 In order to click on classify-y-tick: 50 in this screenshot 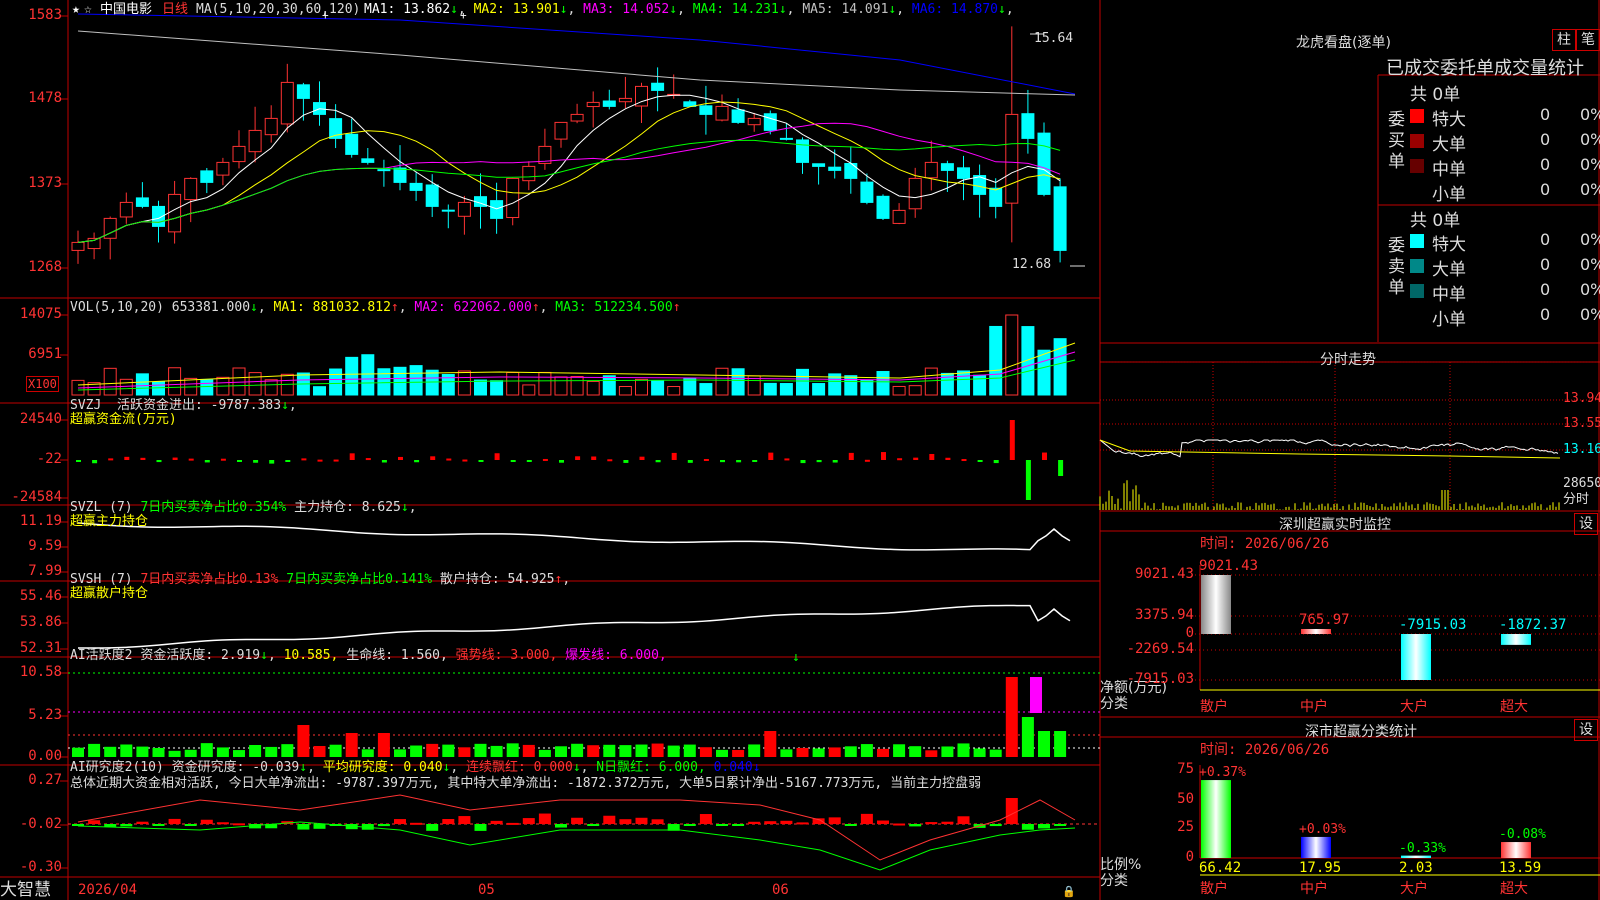, I will do `click(1185, 799)`.